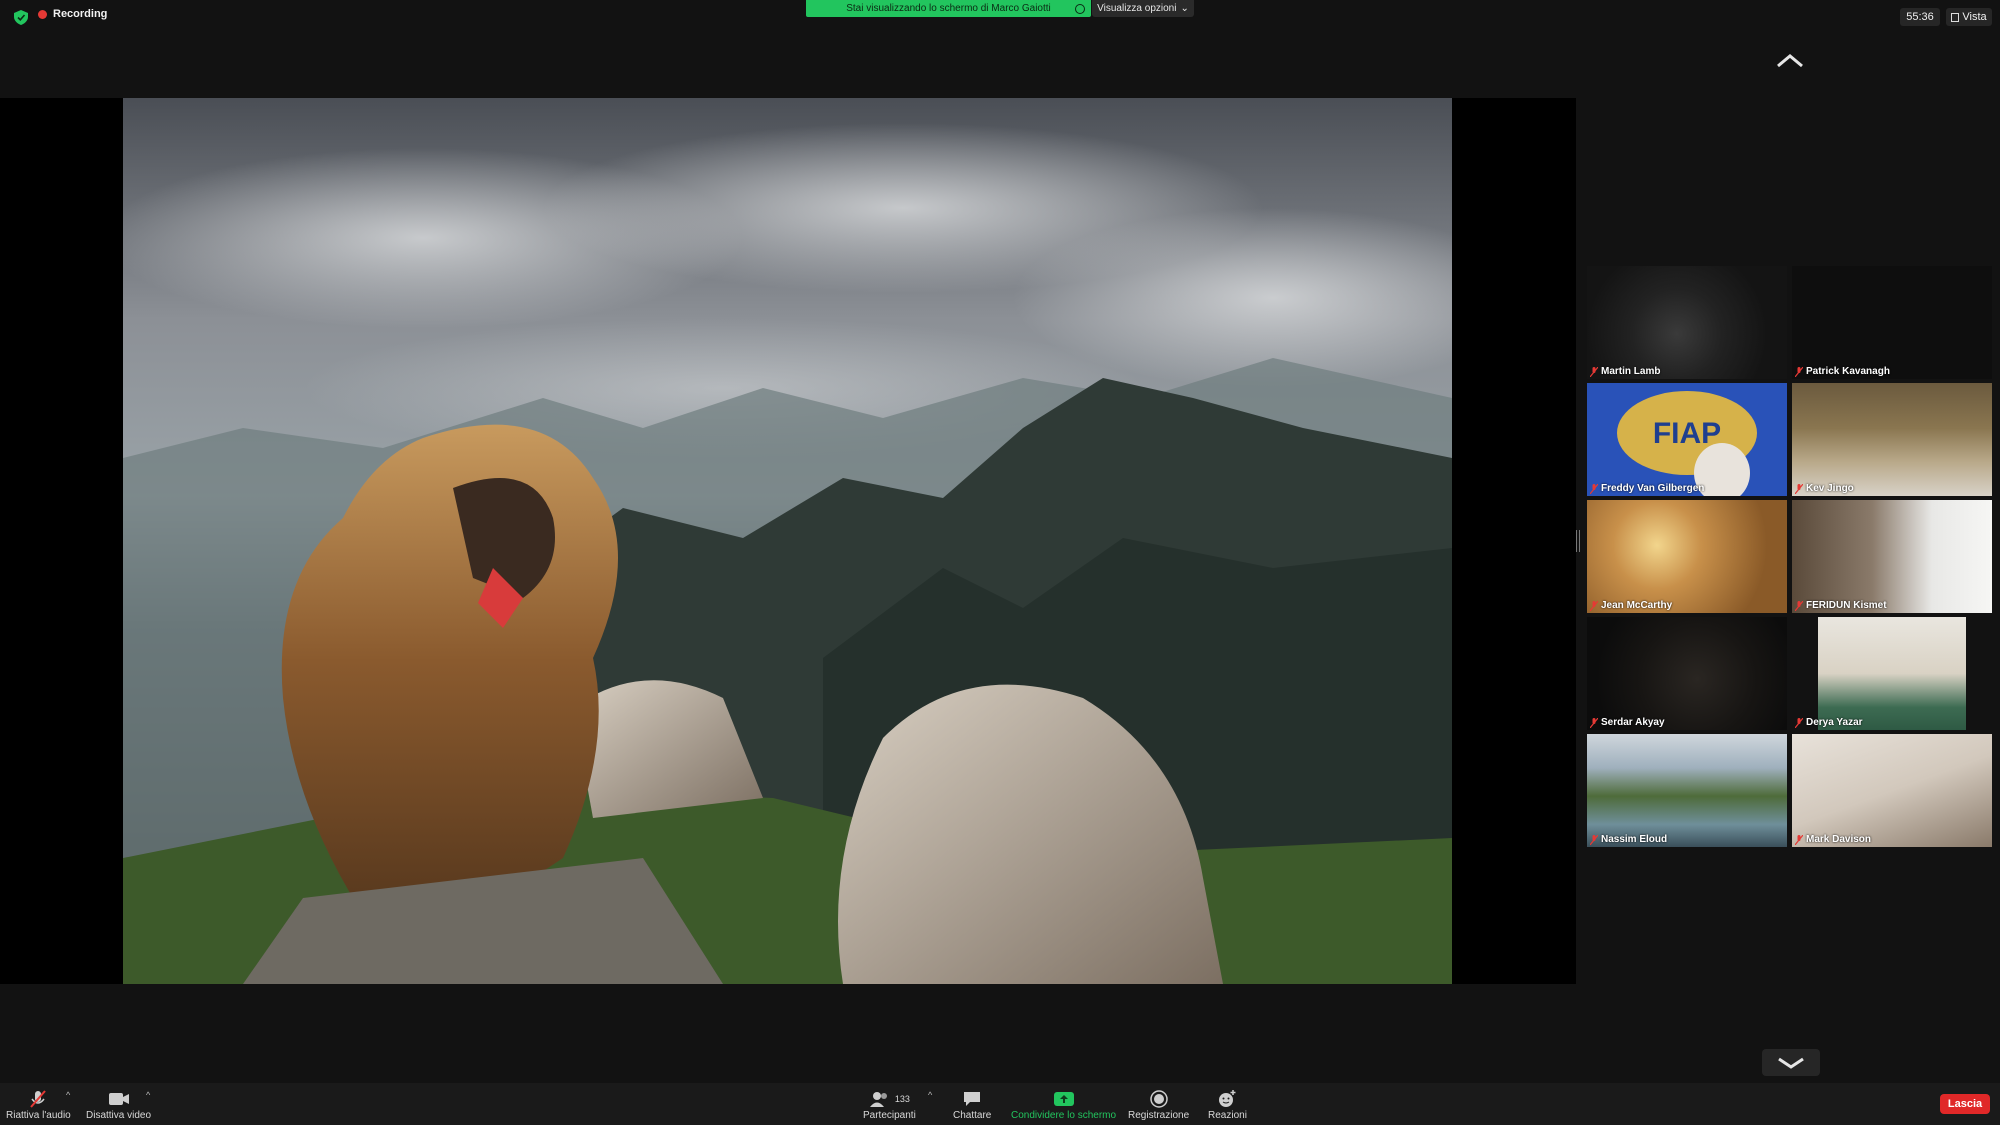 This screenshot has height=1125, width=2000. Describe the element at coordinates (889, 1099) in the screenshot. I see `participants-icon-group: 133` at that location.